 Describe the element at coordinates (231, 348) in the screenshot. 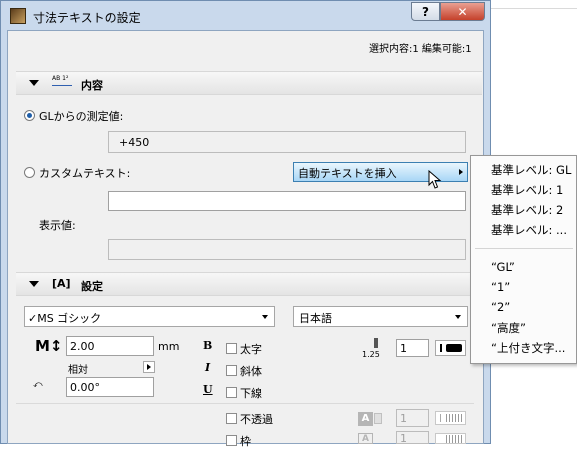

I see `bold-checkbox` at that location.